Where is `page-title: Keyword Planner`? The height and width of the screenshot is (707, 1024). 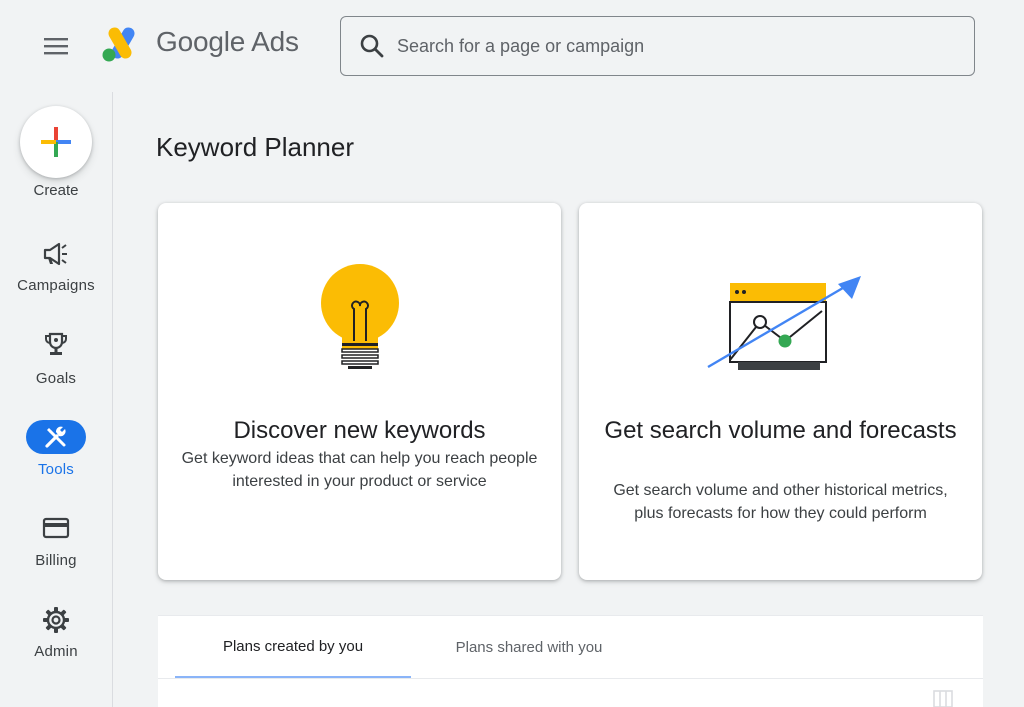 page-title: Keyword Planner is located at coordinates (255, 147).